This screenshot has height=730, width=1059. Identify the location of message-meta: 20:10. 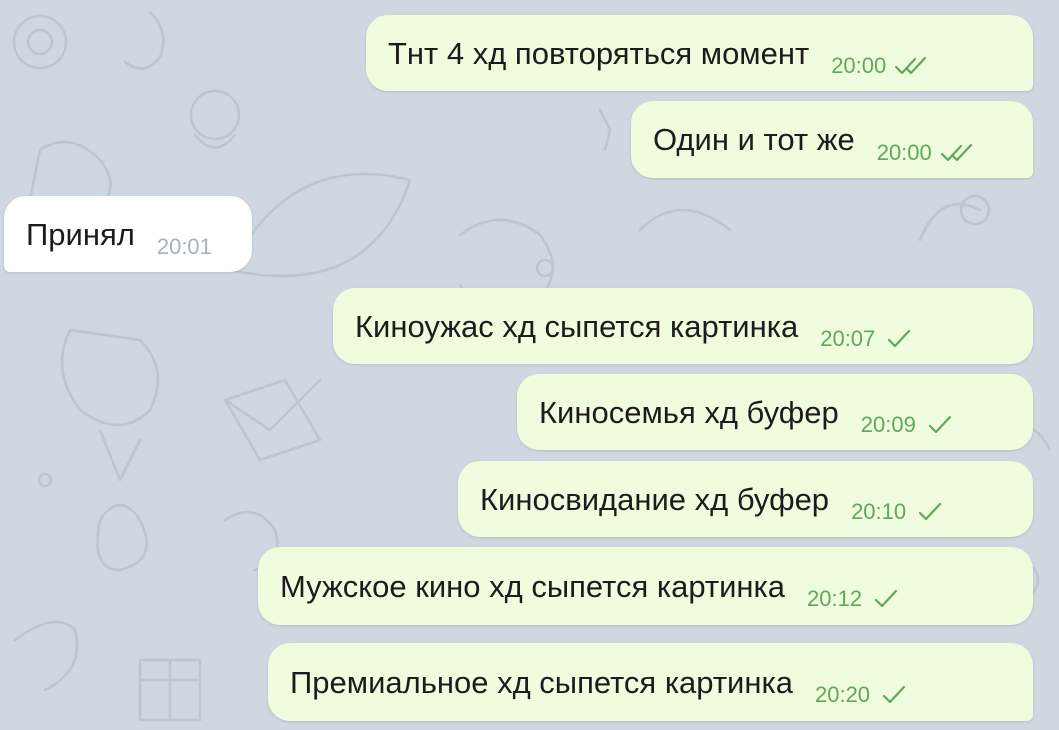
(897, 512).